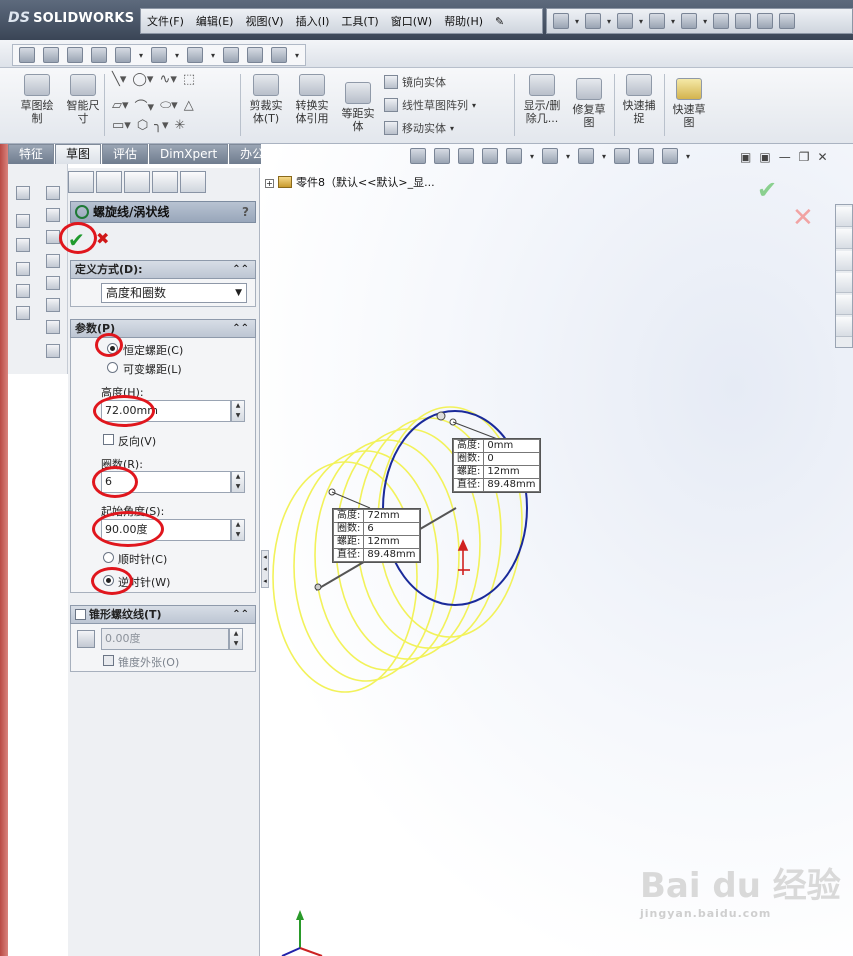 This screenshot has width=853, height=956. What do you see at coordinates (109, 182) in the screenshot?
I see `property-manager-tab` at bounding box center [109, 182].